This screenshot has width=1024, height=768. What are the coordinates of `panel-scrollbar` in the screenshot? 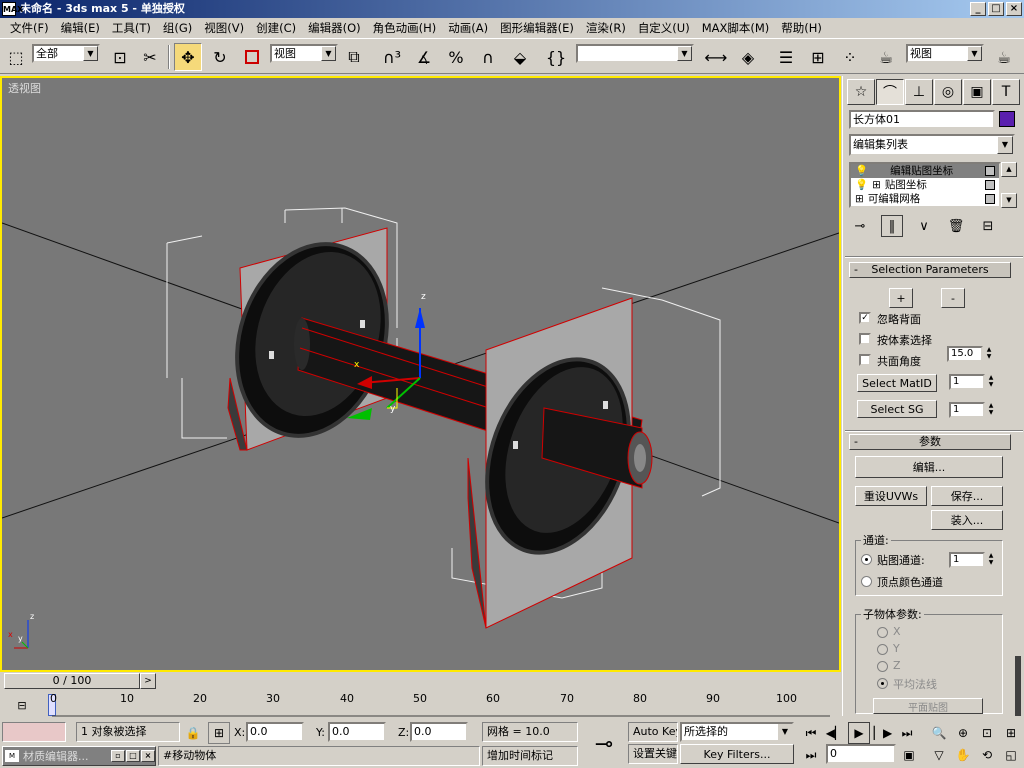 It's located at (1018, 686).